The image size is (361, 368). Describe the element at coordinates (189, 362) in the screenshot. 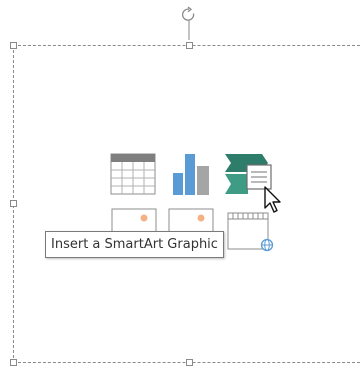

I see `resize-handle-bottom-center` at that location.